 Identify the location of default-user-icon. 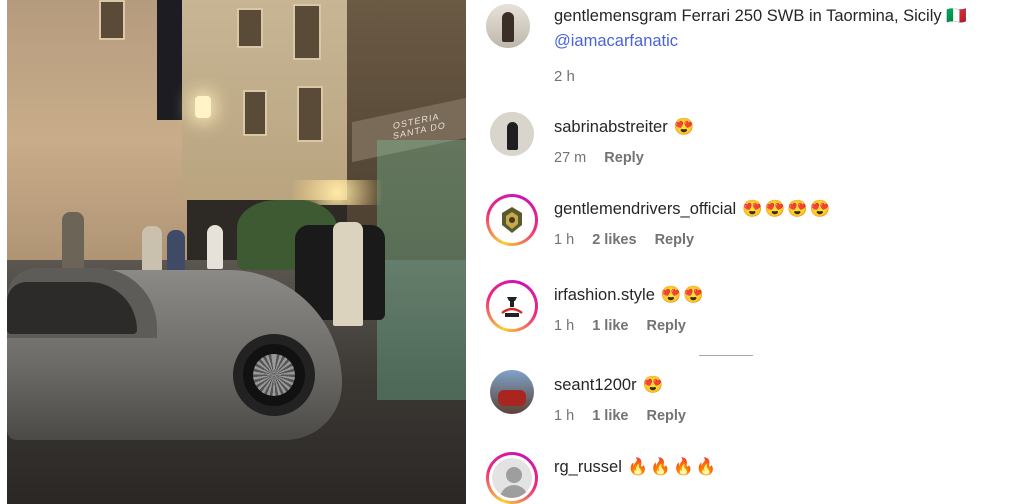
(512, 478).